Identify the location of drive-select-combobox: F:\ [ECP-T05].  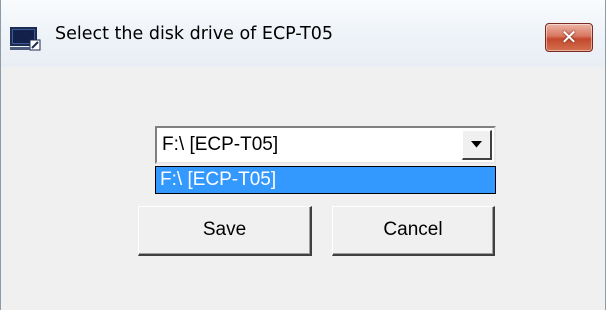
(325, 145).